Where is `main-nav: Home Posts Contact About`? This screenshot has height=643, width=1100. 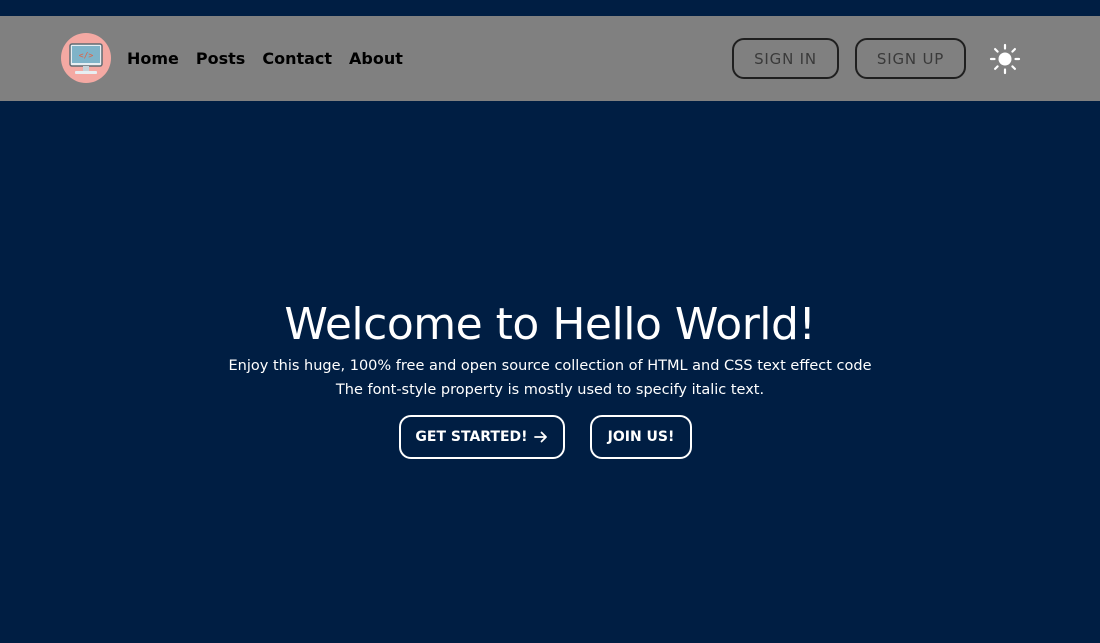
main-nav: Home Posts Contact About is located at coordinates (273, 59).